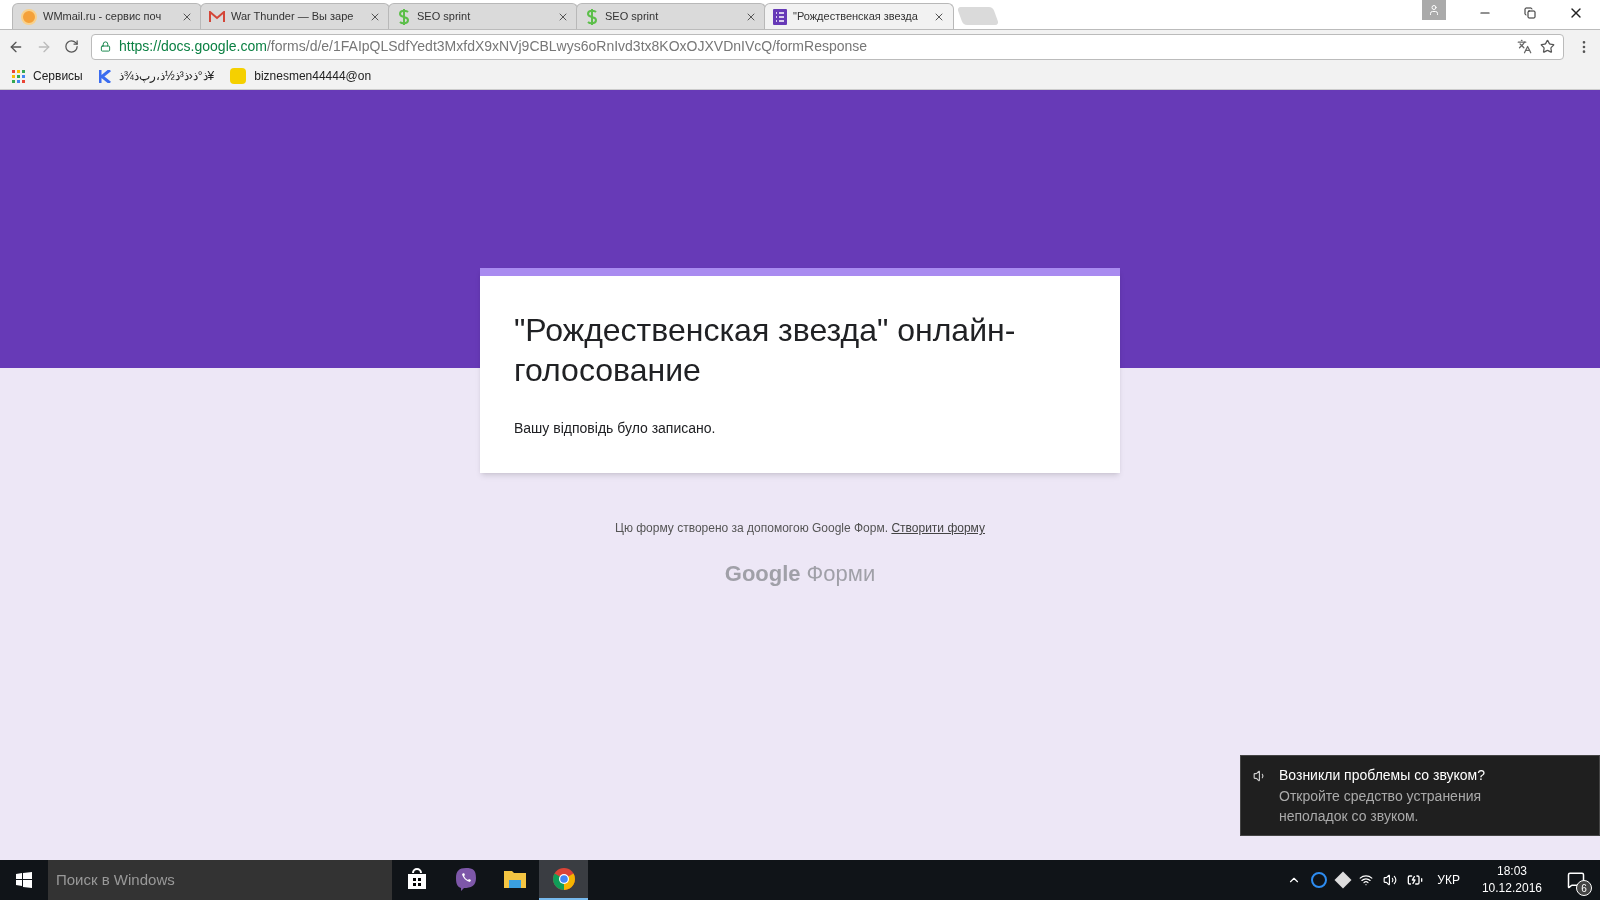 This screenshot has height=900, width=1600. Describe the element at coordinates (1547, 46) in the screenshot. I see `bookmark-star-icon` at that location.